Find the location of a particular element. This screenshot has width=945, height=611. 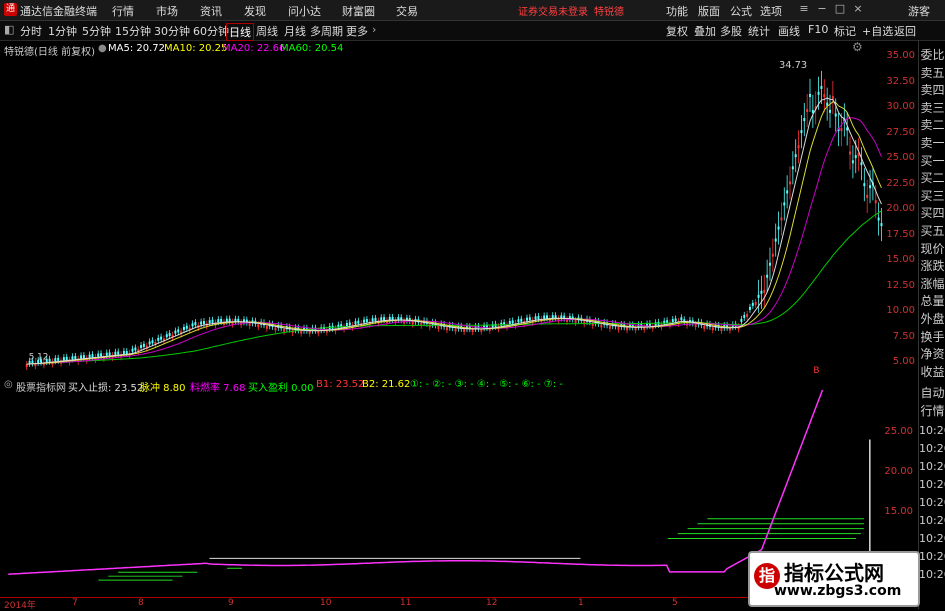

indicator-tick-label: 20.00 is located at coordinates (898, 471).